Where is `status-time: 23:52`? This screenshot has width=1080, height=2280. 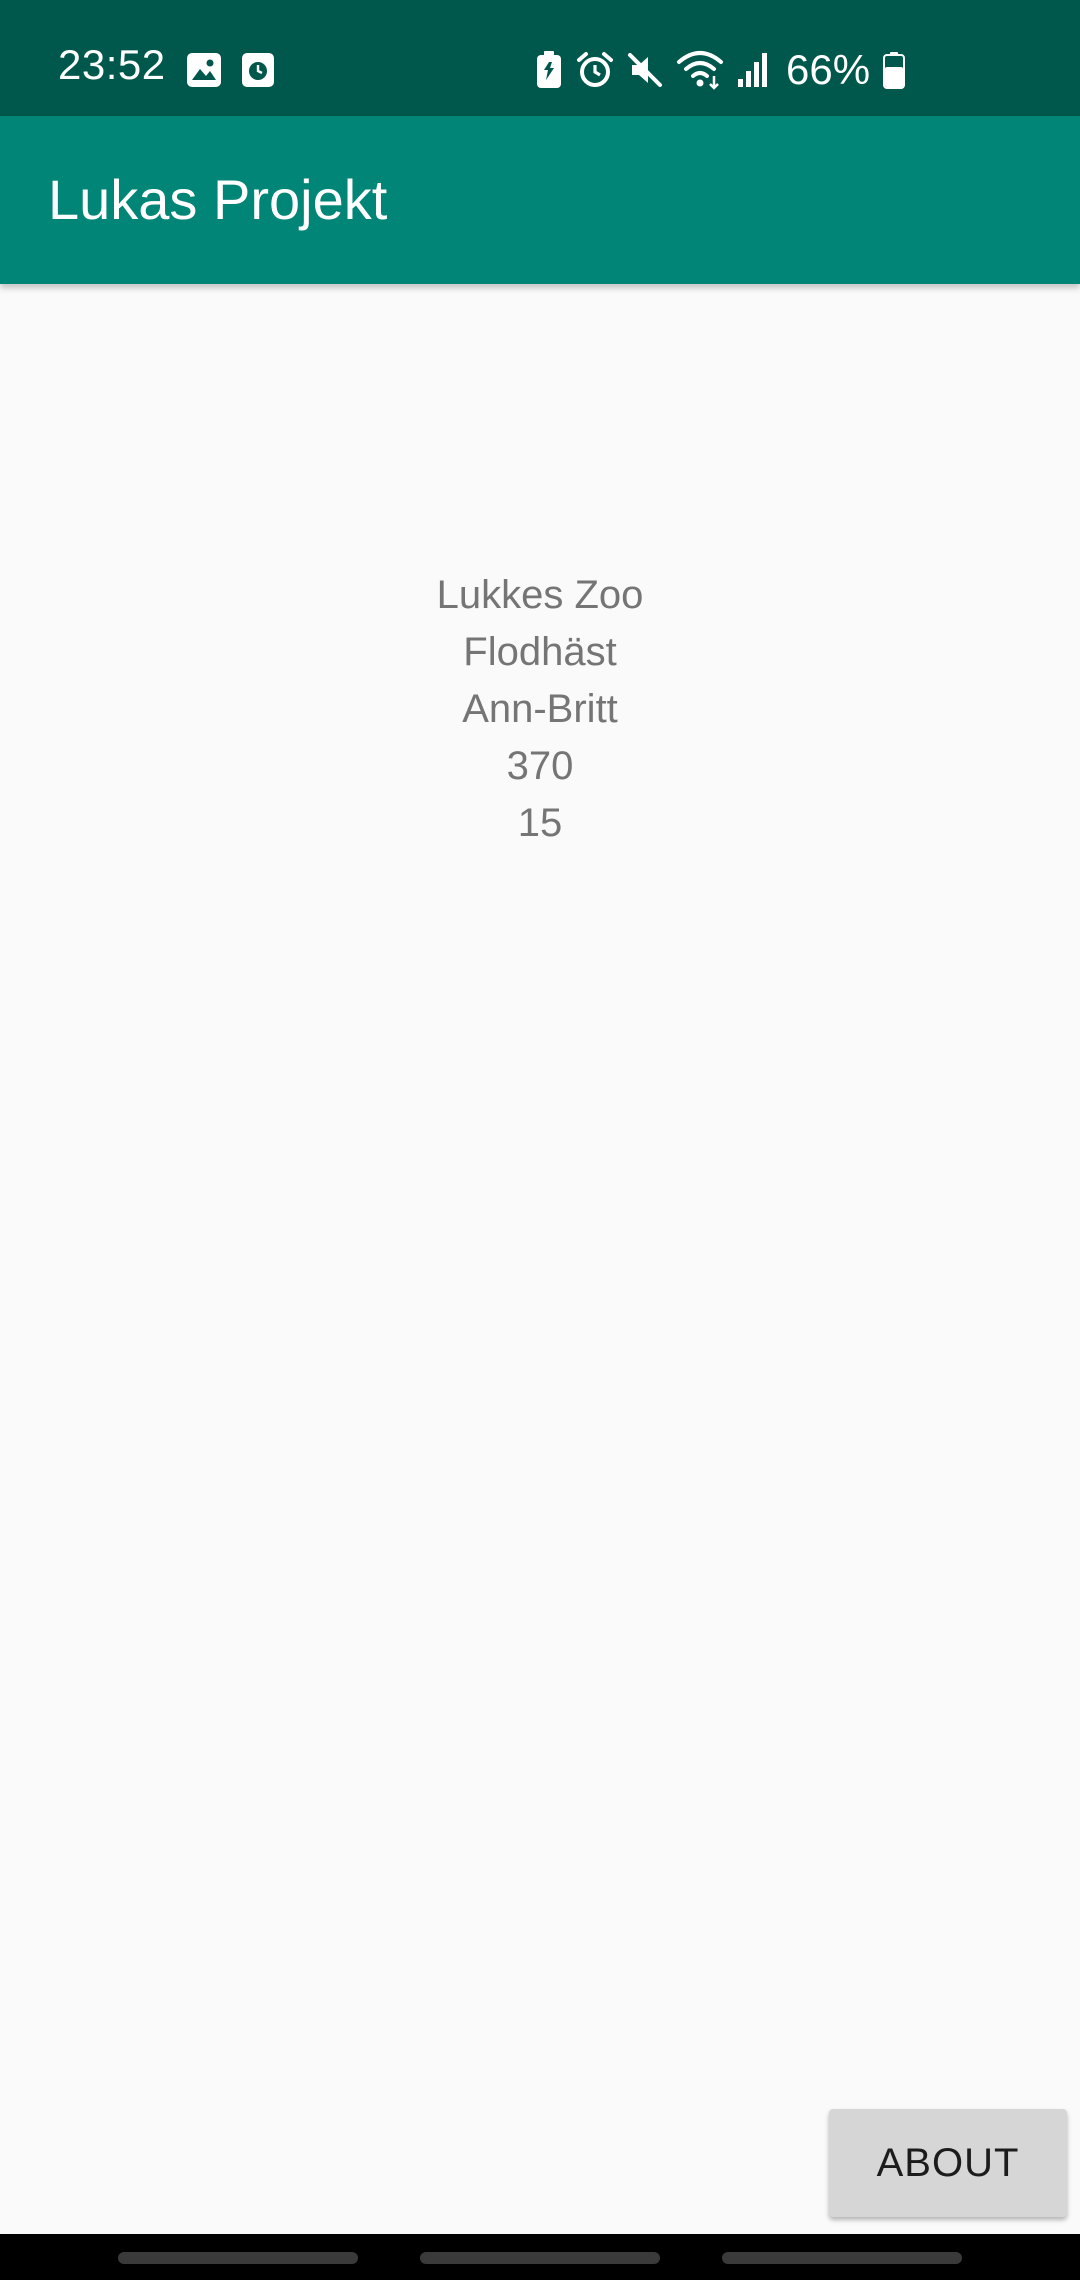
status-time: 23:52 is located at coordinates (112, 64).